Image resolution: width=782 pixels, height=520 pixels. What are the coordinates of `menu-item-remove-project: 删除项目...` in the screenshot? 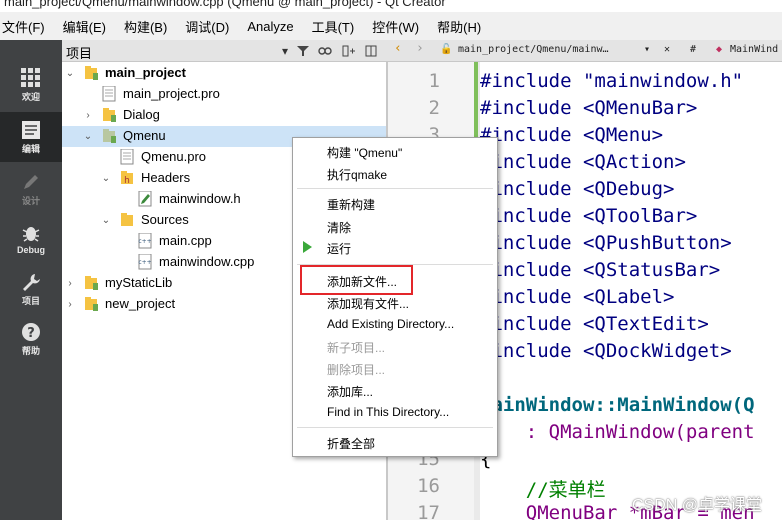 It's located at (356, 369).